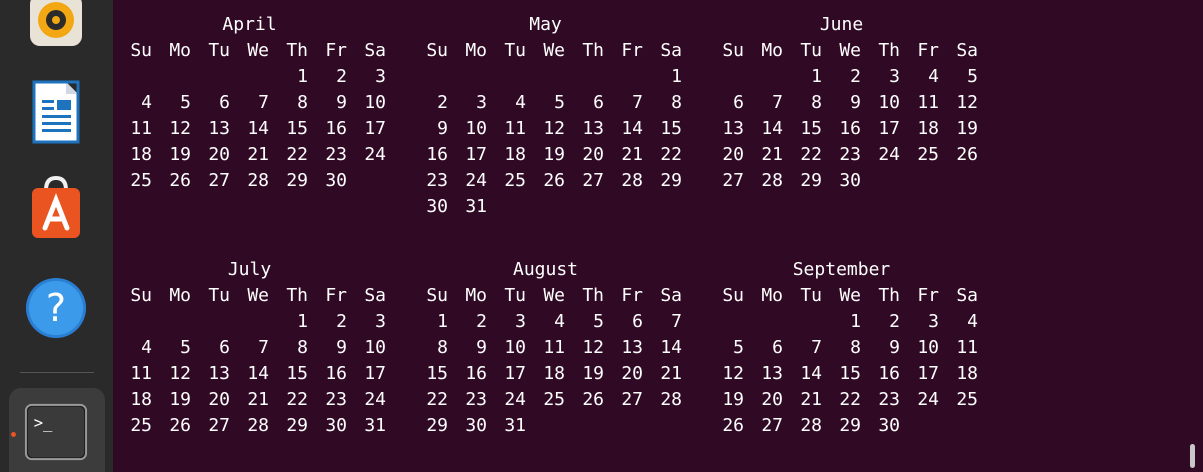 This screenshot has height=472, width=1203. What do you see at coordinates (632, 154) in the screenshot?
I see `day-cell: 21` at bounding box center [632, 154].